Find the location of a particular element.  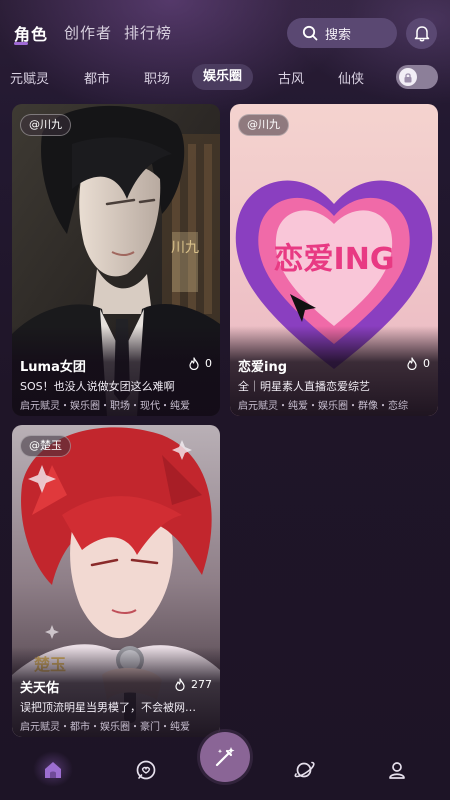

user-icon is located at coordinates (397, 770).